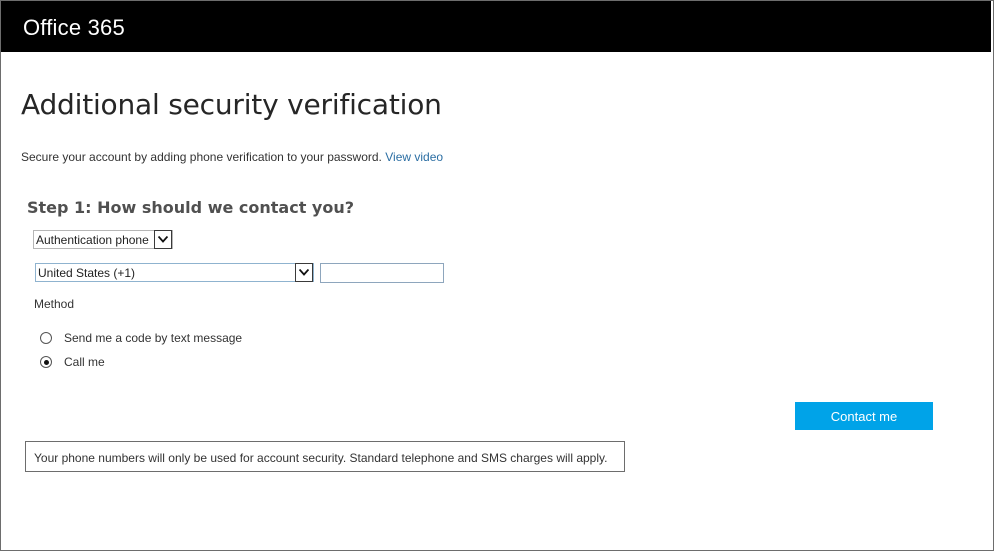  I want to click on call-me-label: Call me, so click(84, 362).